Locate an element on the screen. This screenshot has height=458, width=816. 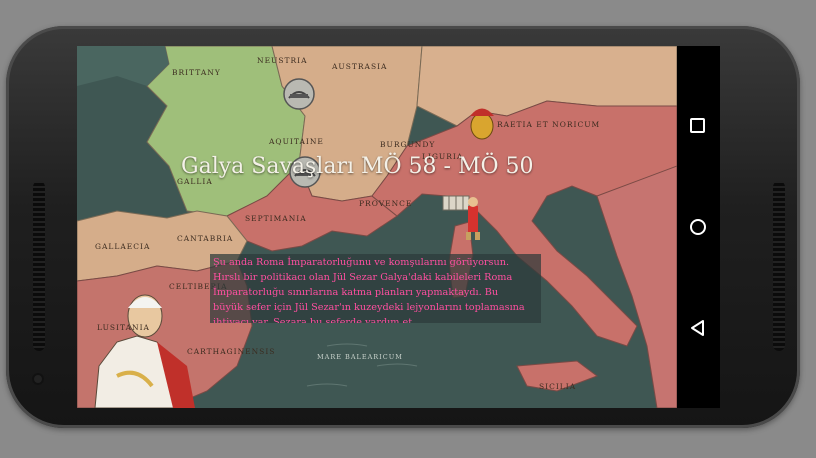
region-label-aquitaine: AQUITAINE is located at coordinates (296, 141).